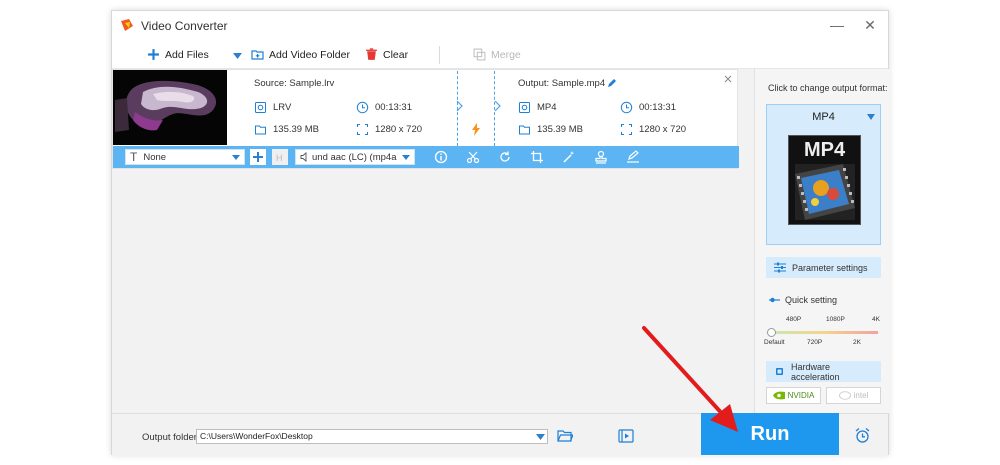 The height and width of the screenshot is (465, 1000). I want to click on clear-button: Clear, so click(386, 54).